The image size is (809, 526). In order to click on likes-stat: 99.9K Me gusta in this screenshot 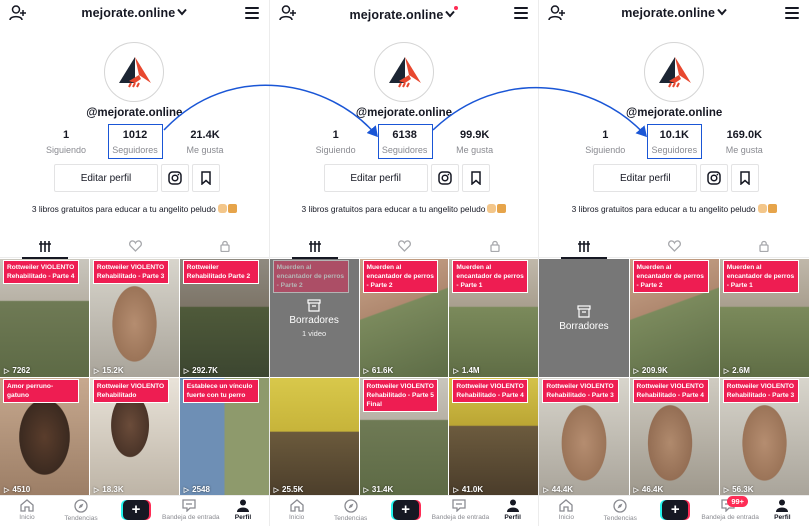, I will do `click(475, 141)`.